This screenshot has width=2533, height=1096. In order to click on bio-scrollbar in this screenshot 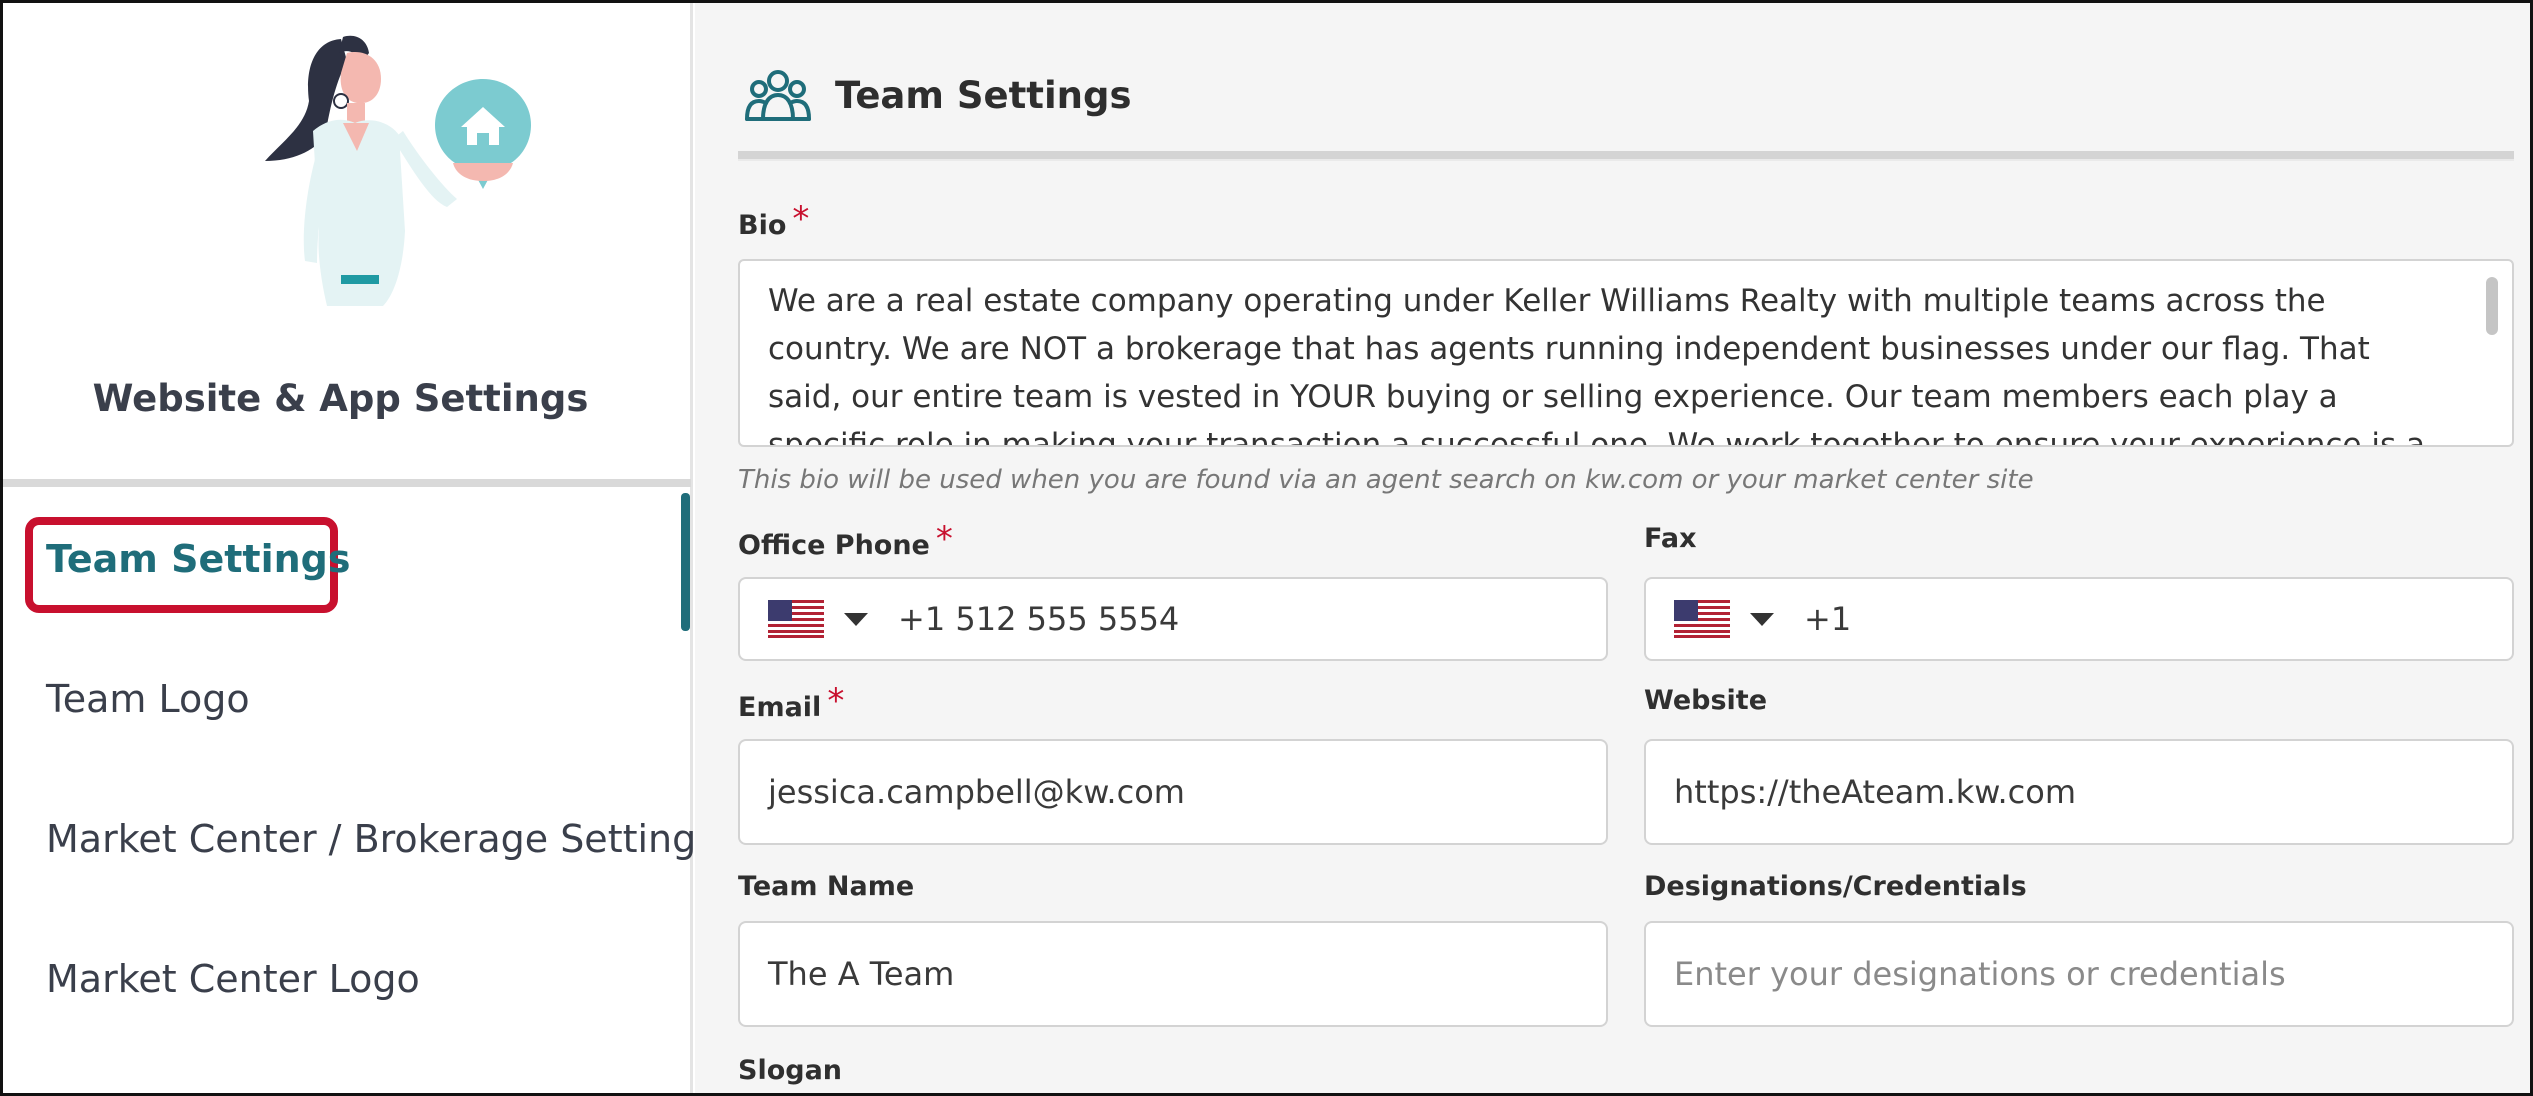, I will do `click(2492, 306)`.